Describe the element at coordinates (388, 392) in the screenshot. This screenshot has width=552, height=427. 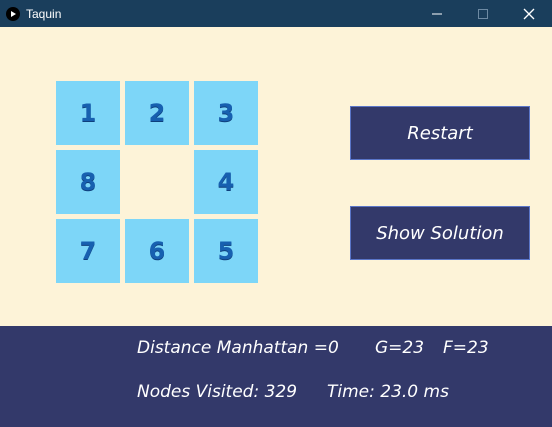
I see `solve-time: Time: 23.0 ms` at that location.